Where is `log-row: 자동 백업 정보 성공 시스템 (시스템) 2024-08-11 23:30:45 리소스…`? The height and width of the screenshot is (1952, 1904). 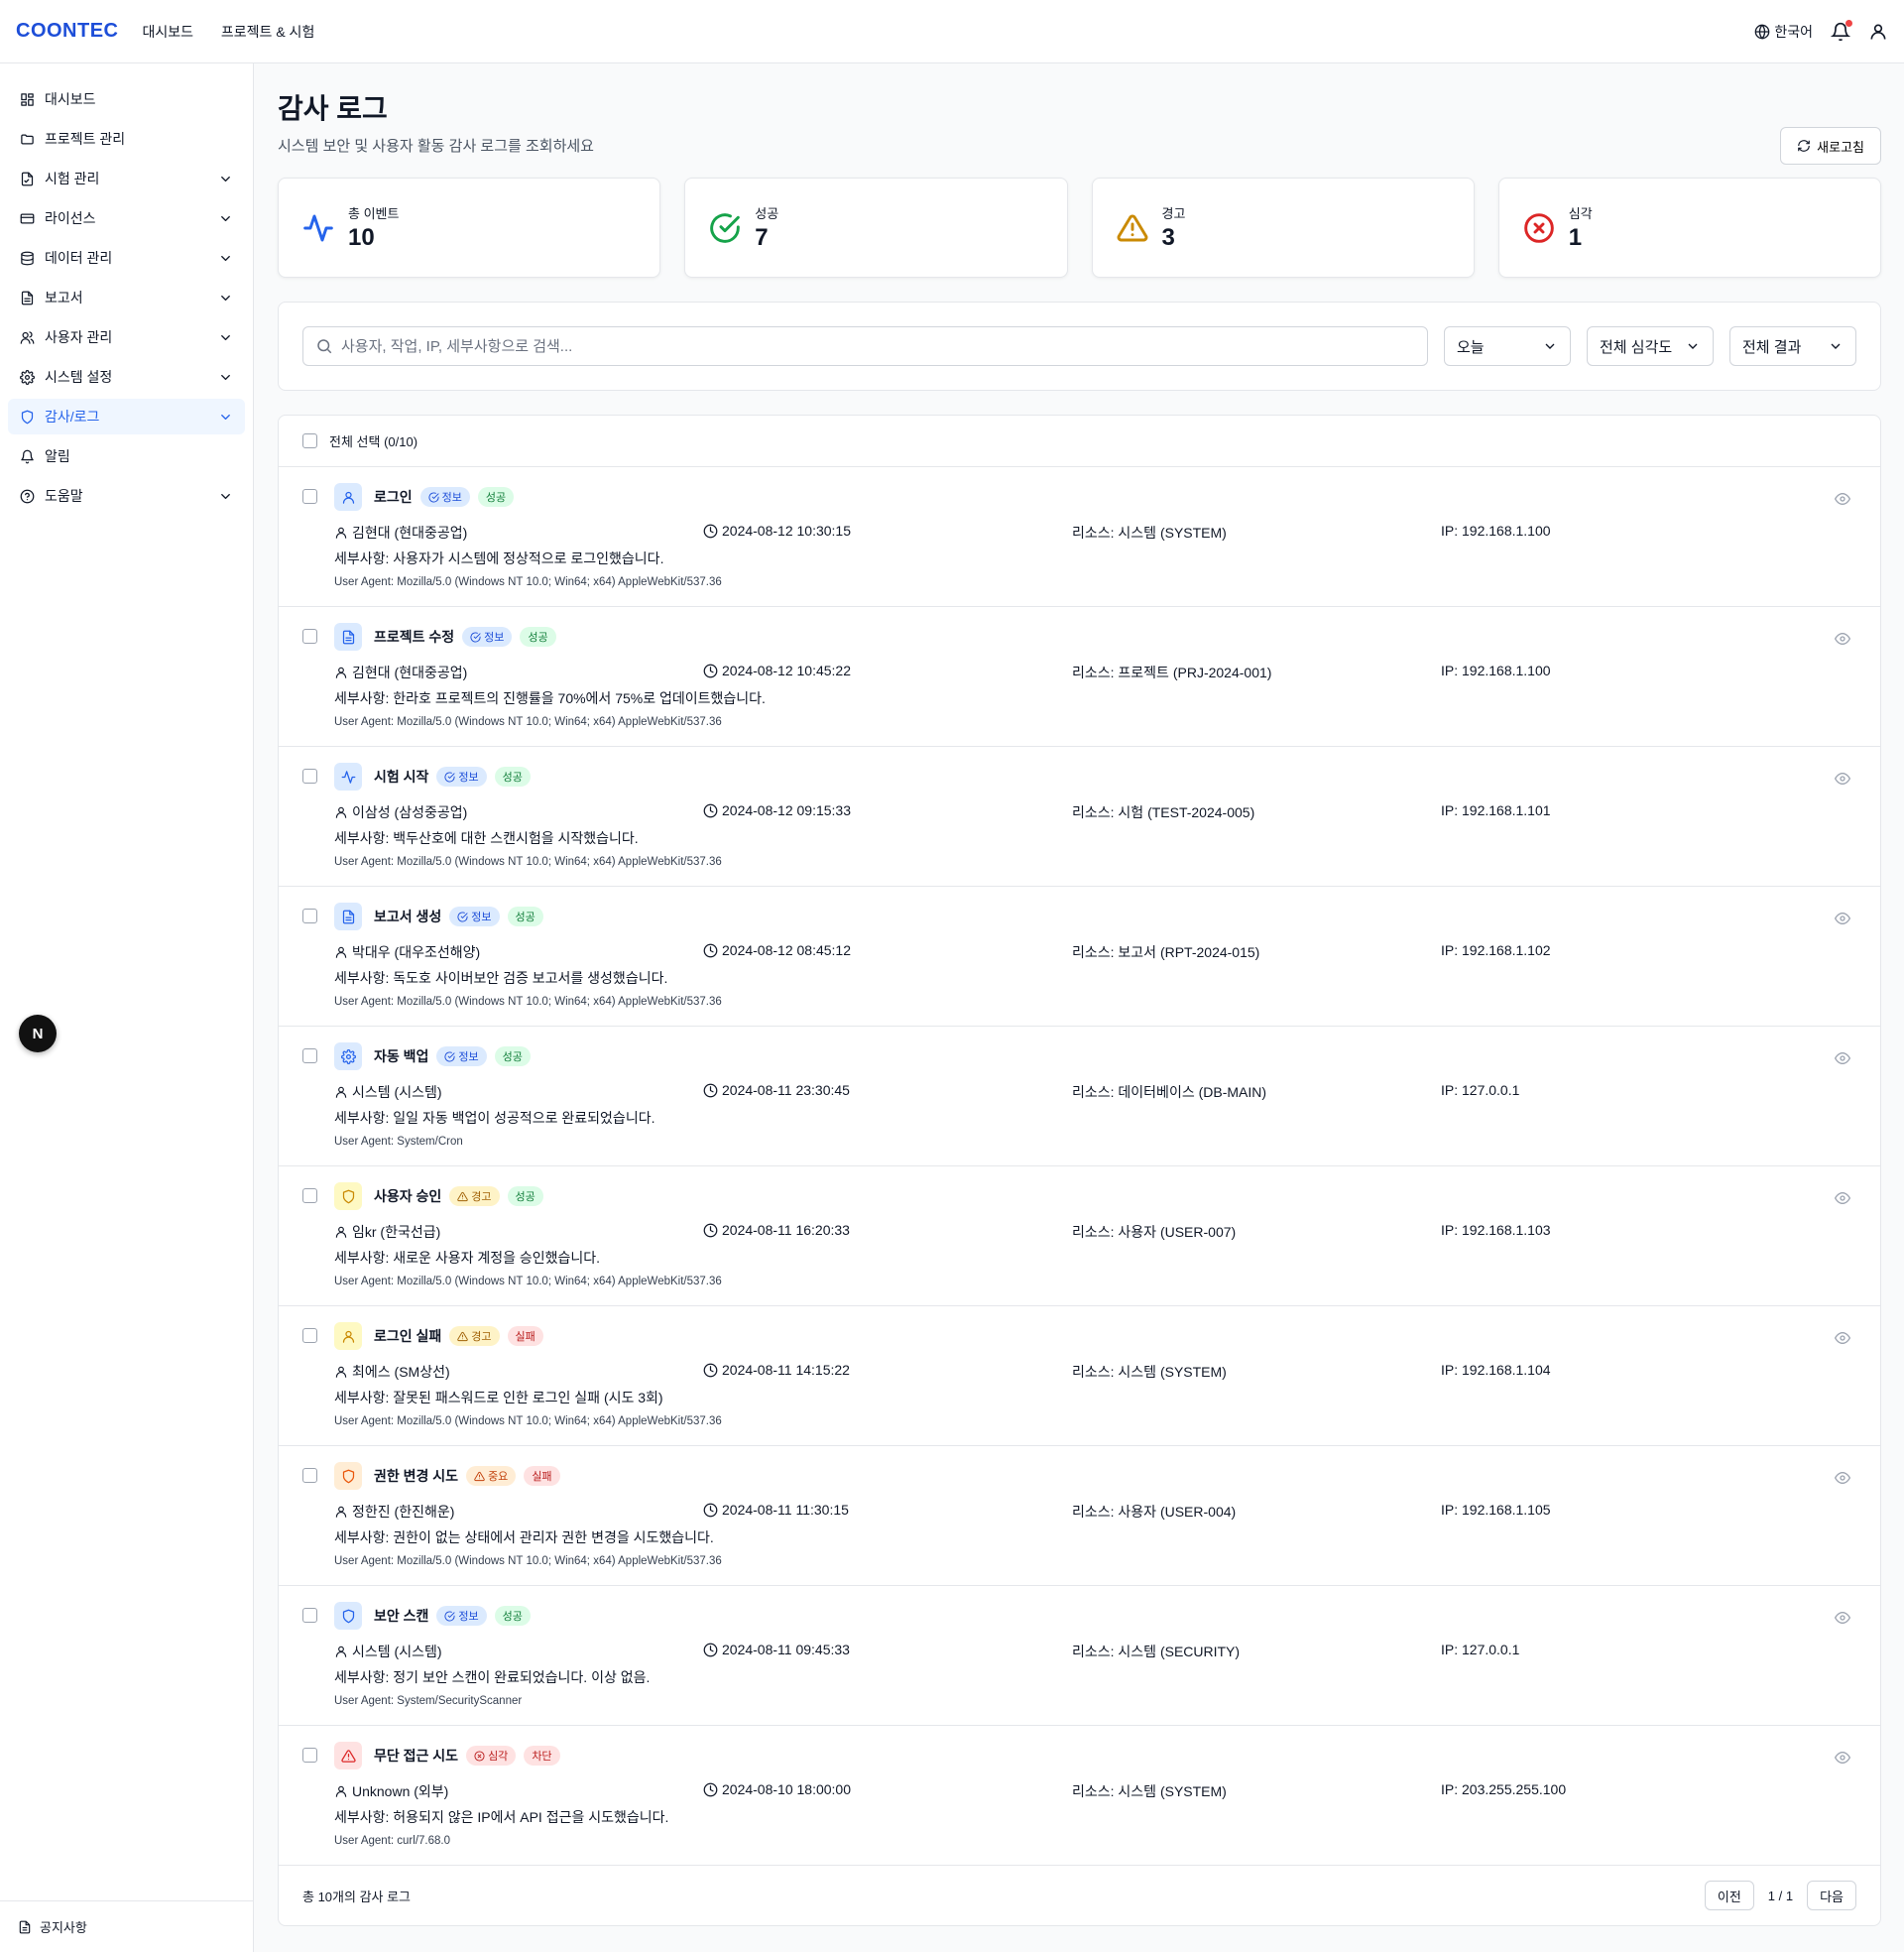
log-row: 자동 백업 정보 성공 시스템 (시스템) 2024-08-11 23:30:45 리소스… is located at coordinates (1079, 1096).